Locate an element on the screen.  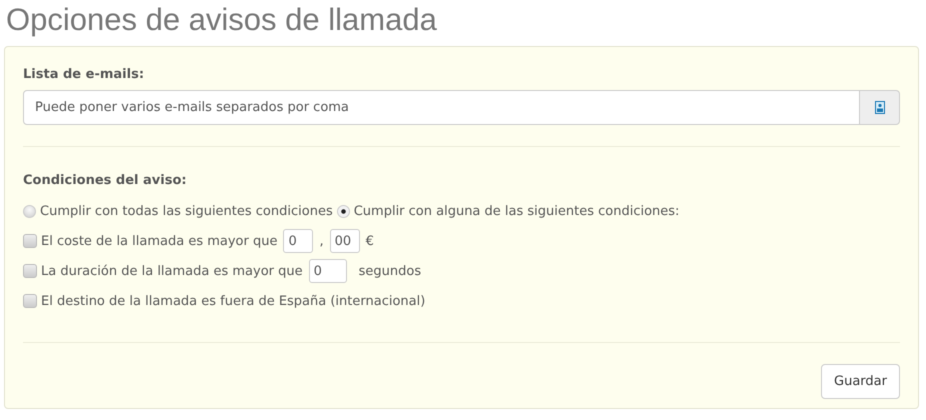
contact-card-icon is located at coordinates (879, 107).